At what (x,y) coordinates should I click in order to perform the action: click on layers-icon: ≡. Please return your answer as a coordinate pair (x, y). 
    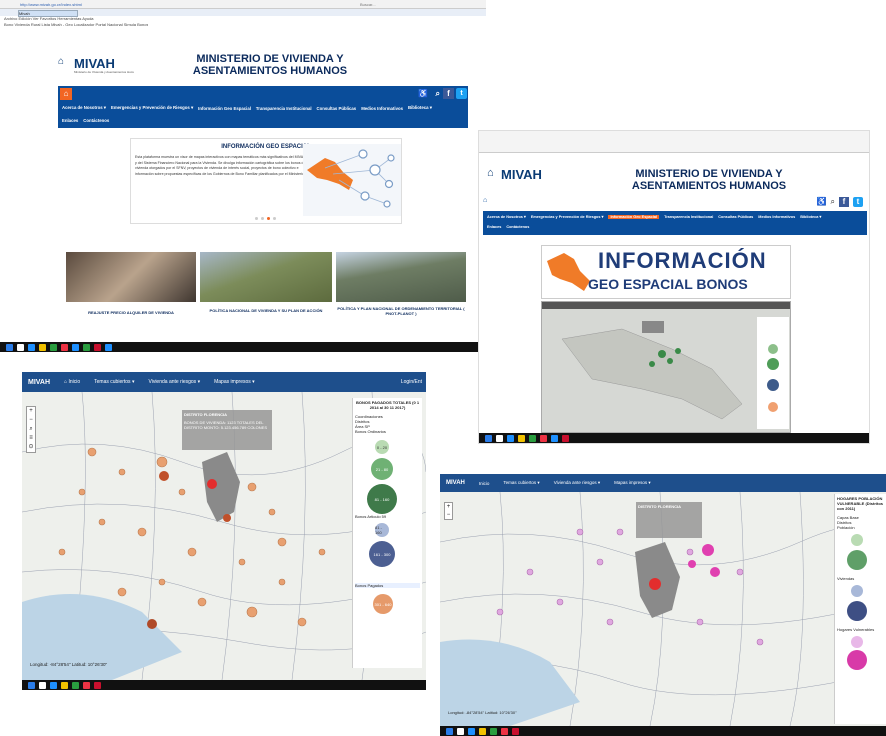
    Looking at the image, I should click on (31, 438).